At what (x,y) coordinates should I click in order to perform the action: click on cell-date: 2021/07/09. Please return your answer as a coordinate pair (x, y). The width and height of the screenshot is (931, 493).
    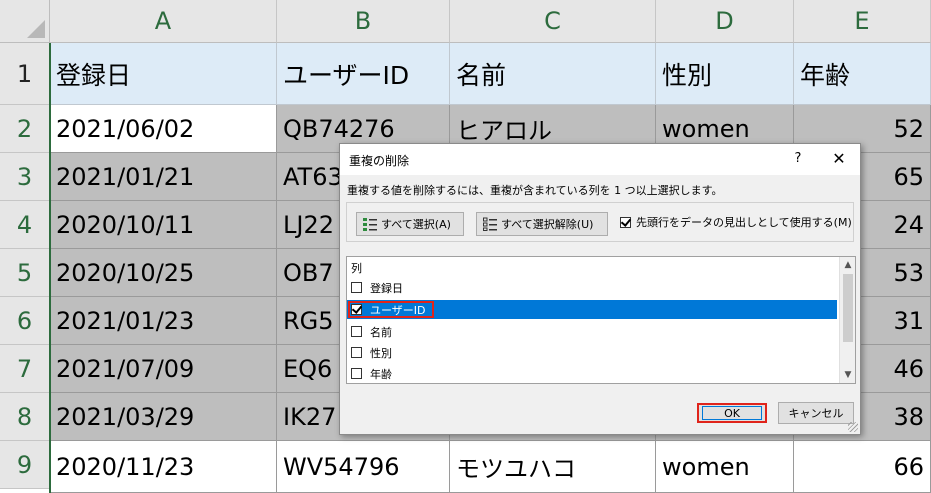
    Looking at the image, I should click on (163, 369).